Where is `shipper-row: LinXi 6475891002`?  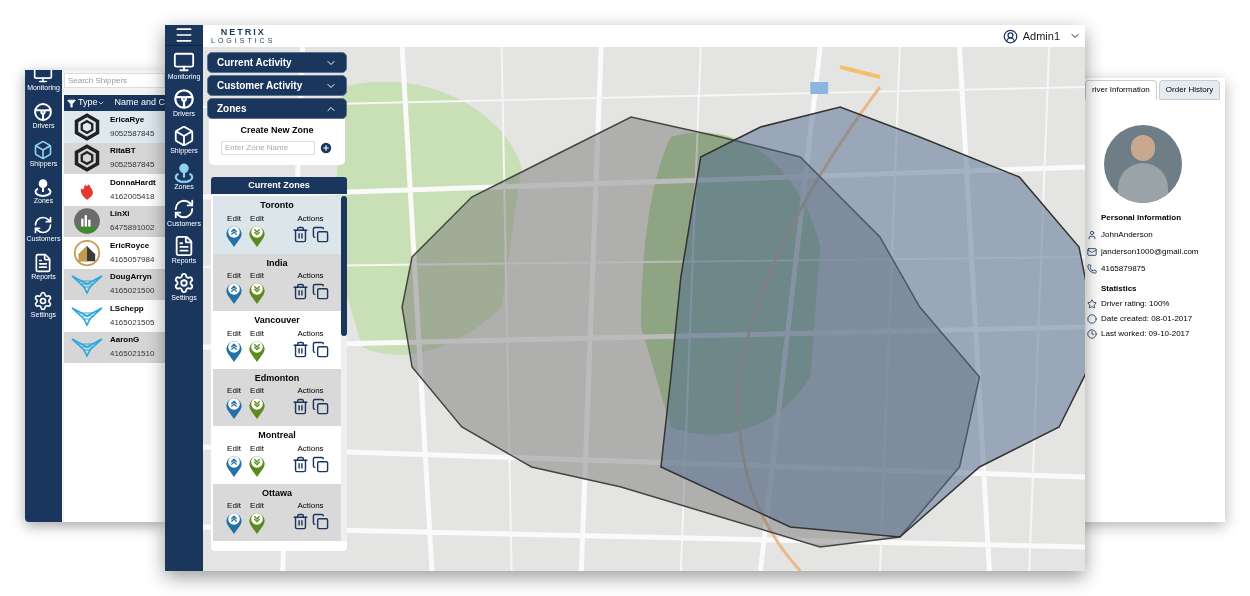
shipper-row: LinXi 6475891002 is located at coordinates (114, 221).